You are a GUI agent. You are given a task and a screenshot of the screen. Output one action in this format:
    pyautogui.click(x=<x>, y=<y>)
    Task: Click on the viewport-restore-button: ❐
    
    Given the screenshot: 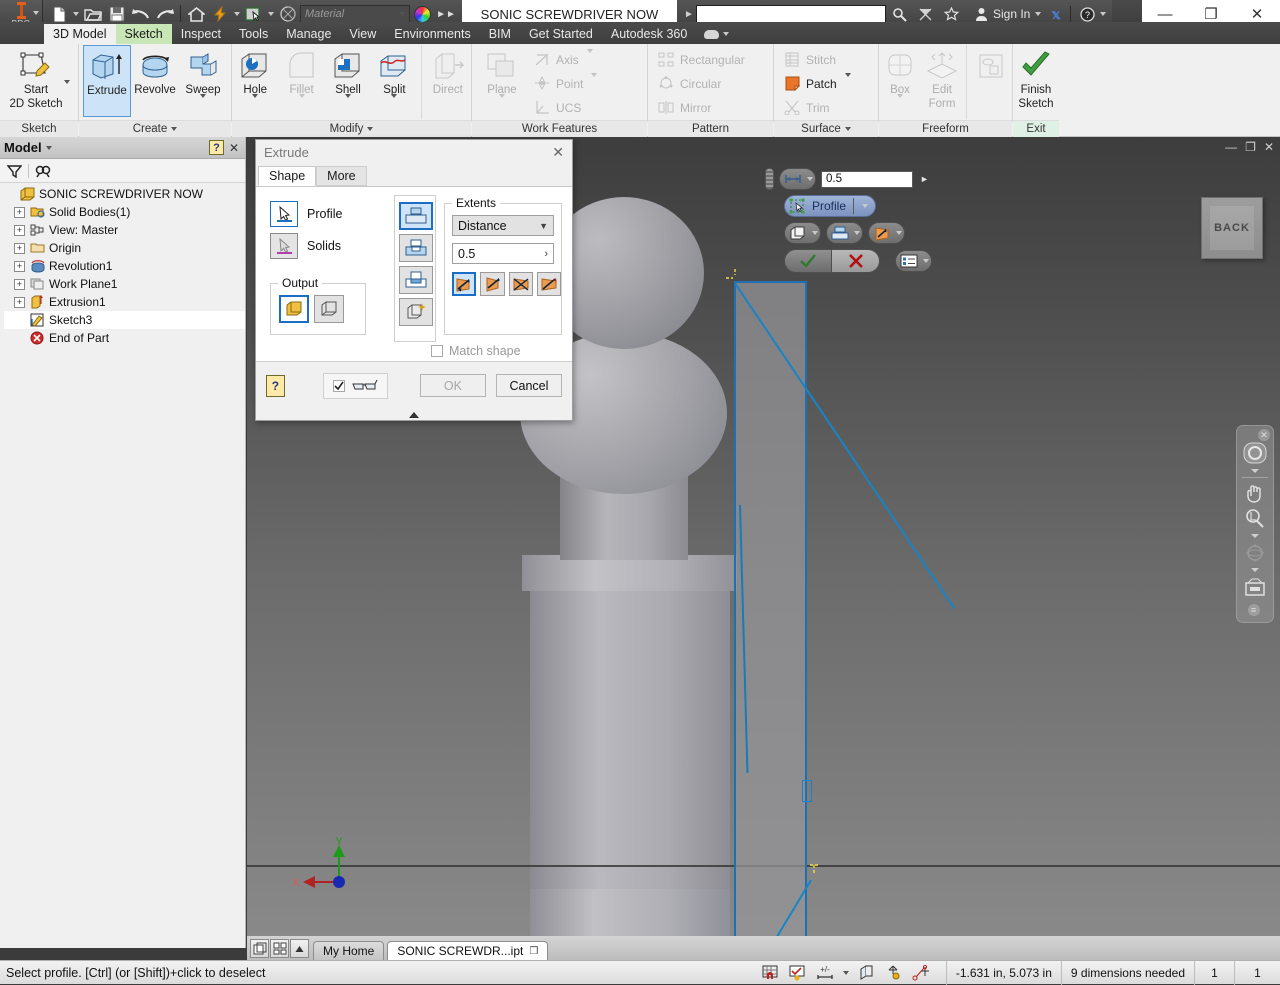 What is the action you would take?
    pyautogui.click(x=1250, y=147)
    